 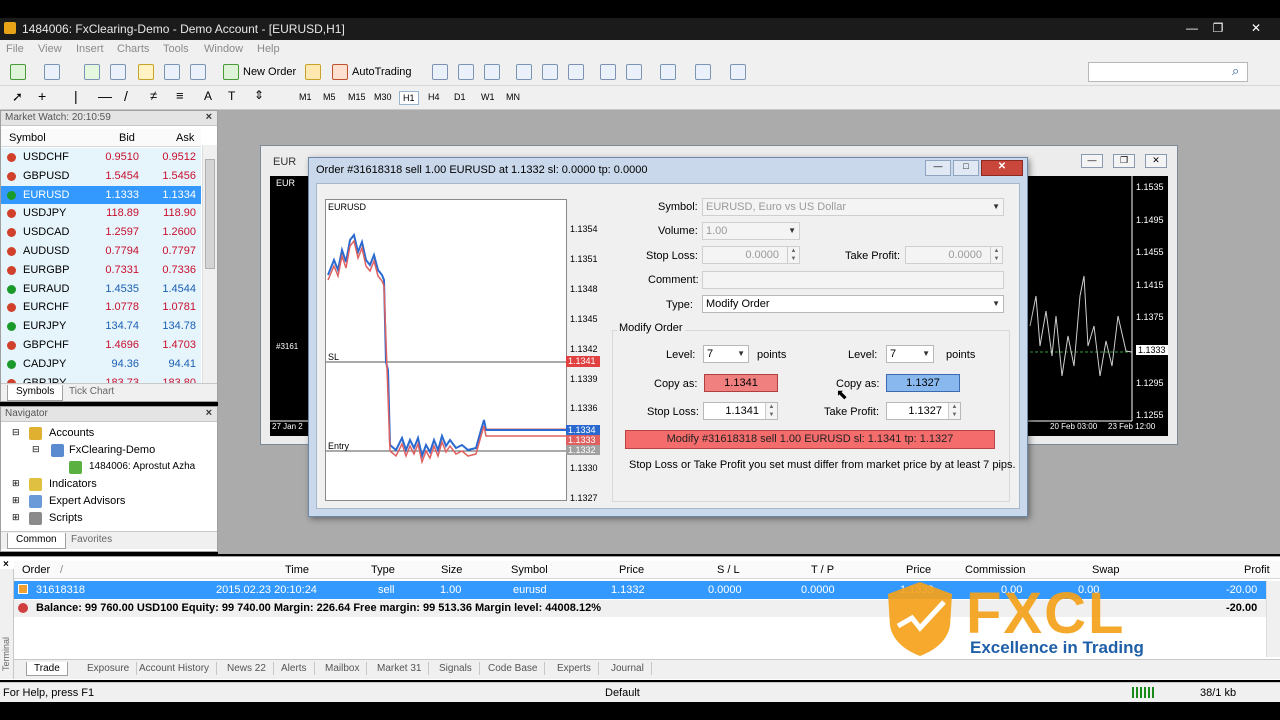 I want to click on navigator-icon, so click(x=146, y=72).